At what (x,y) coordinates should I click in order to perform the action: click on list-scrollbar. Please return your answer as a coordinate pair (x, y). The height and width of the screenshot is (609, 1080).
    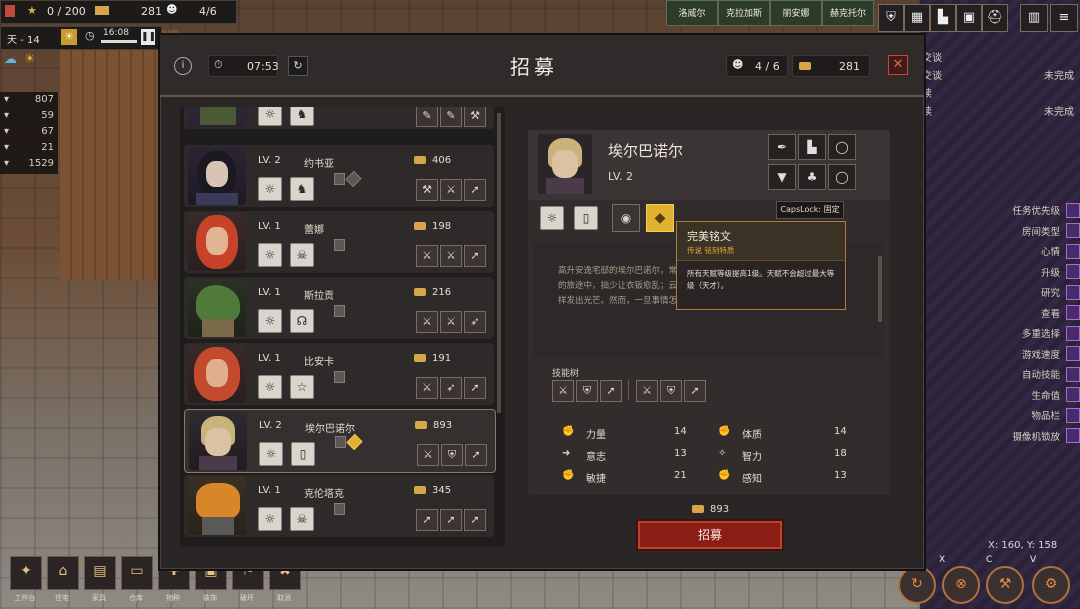
    Looking at the image, I should click on (499, 263).